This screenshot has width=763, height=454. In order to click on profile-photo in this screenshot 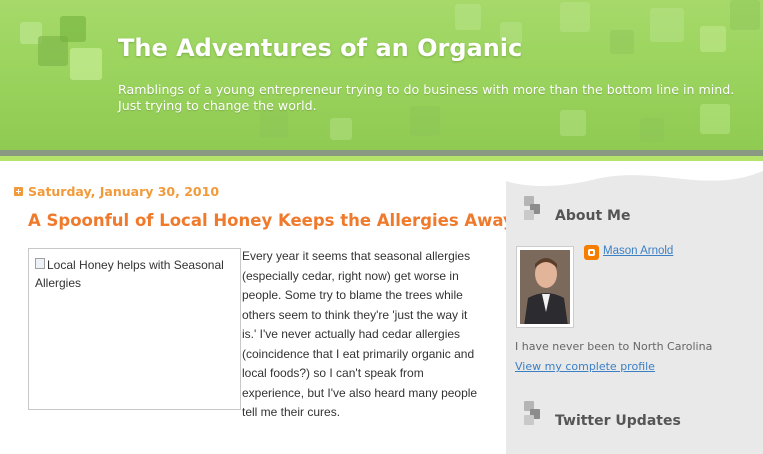, I will do `click(545, 287)`.